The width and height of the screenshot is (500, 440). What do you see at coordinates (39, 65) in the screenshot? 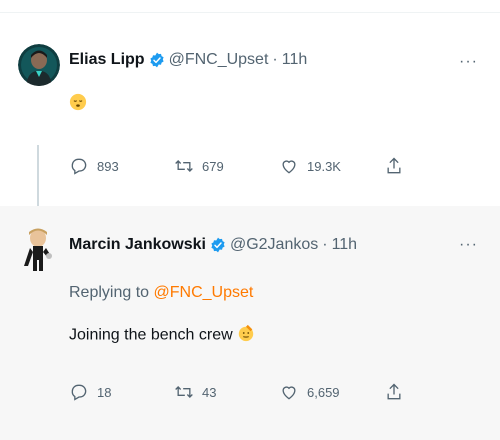
I see `avatar-elias-lipp` at bounding box center [39, 65].